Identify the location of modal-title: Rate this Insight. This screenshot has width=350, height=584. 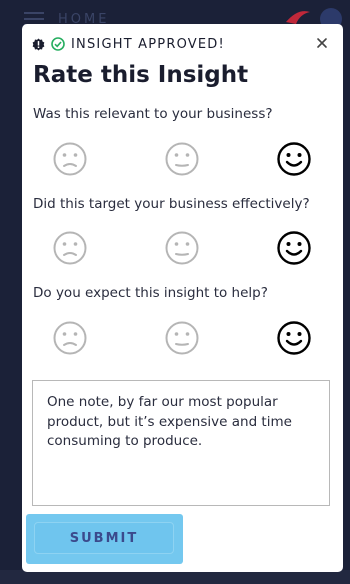
(141, 75).